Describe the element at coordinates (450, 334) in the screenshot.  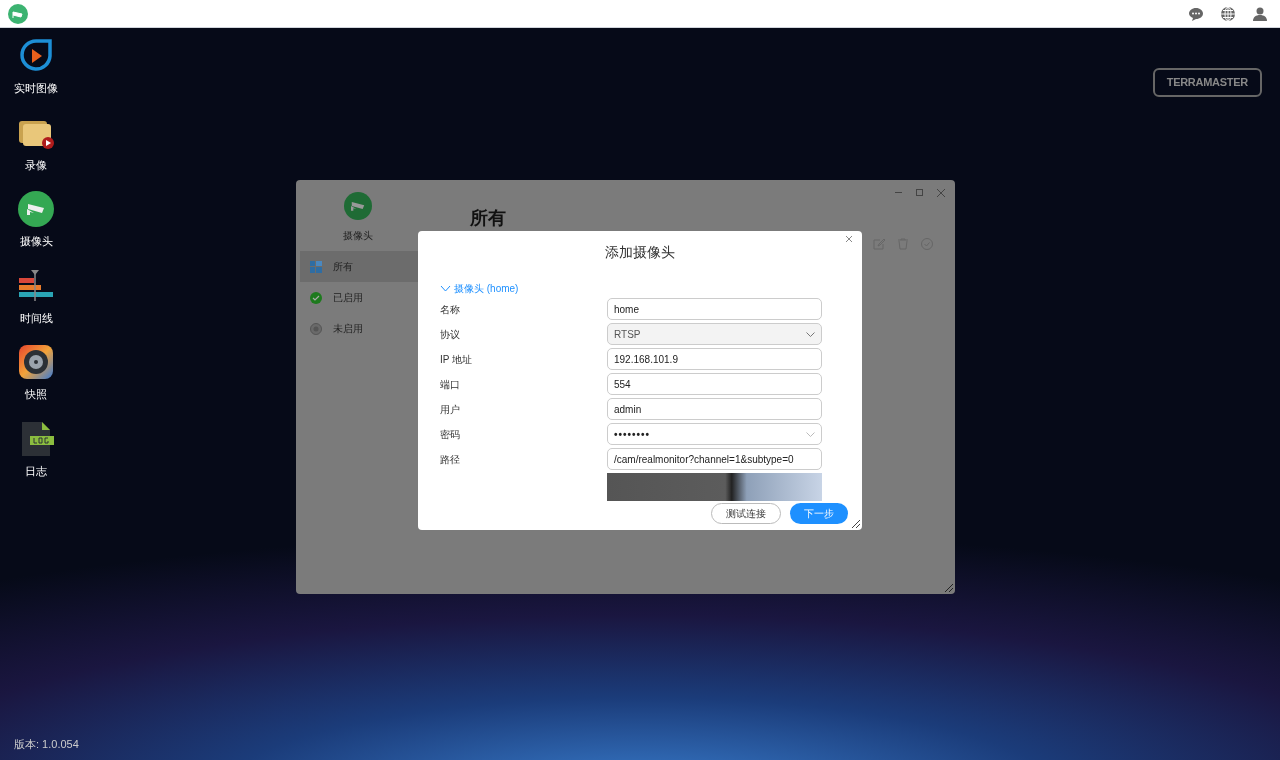
I see `field-label: 协议` at that location.